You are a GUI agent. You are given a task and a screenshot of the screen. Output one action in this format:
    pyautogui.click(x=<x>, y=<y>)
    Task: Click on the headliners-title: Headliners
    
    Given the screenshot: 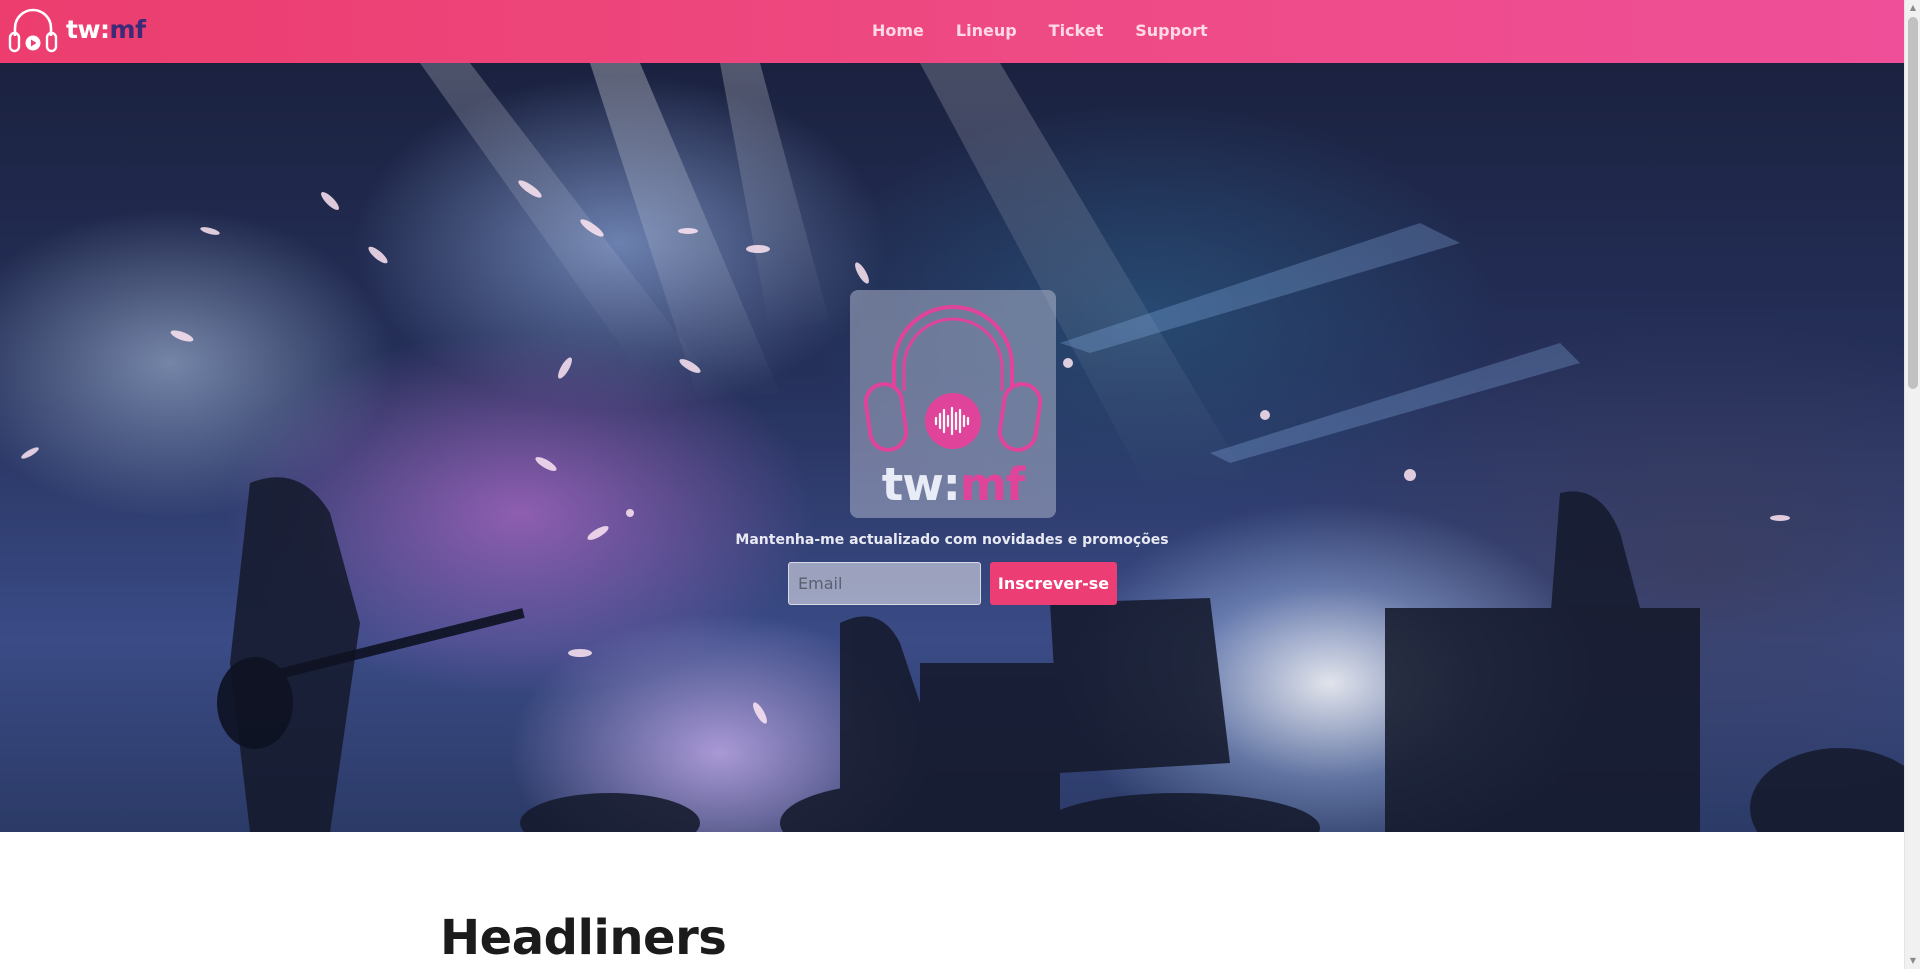 What is the action you would take?
    pyautogui.click(x=583, y=938)
    